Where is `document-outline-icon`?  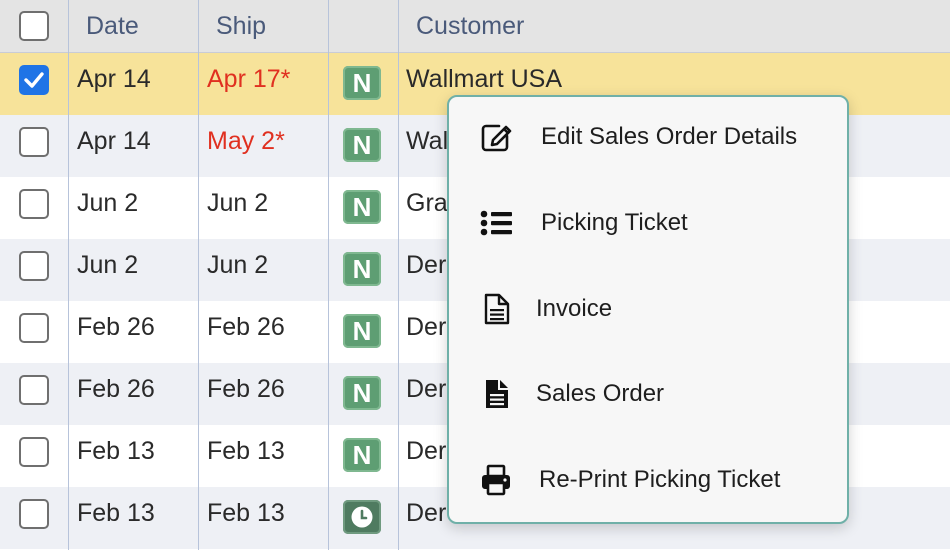
document-outline-icon is located at coordinates (496, 309).